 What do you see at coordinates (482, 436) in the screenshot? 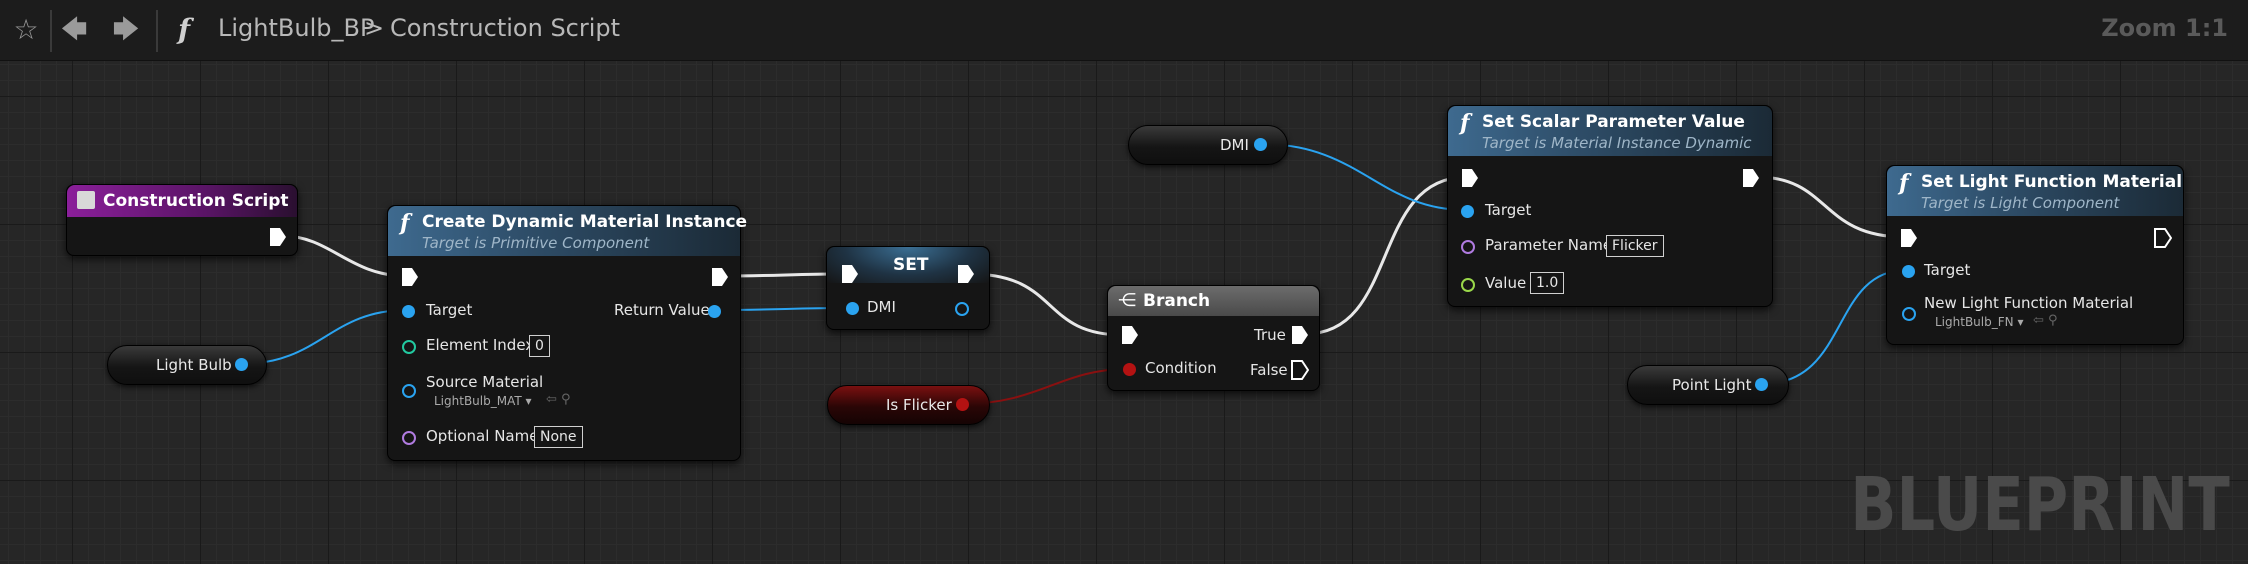
I see `optional-name-label: Optional Name` at bounding box center [482, 436].